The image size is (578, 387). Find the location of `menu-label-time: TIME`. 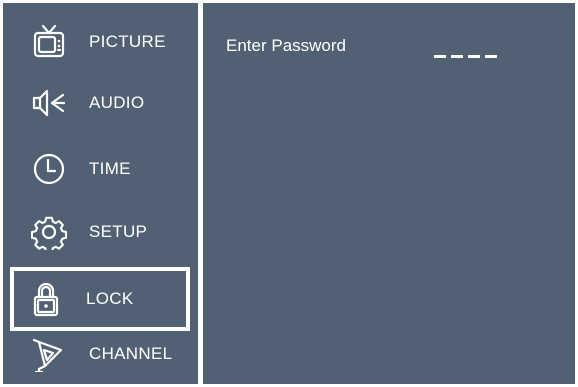

menu-label-time: TIME is located at coordinates (110, 168).